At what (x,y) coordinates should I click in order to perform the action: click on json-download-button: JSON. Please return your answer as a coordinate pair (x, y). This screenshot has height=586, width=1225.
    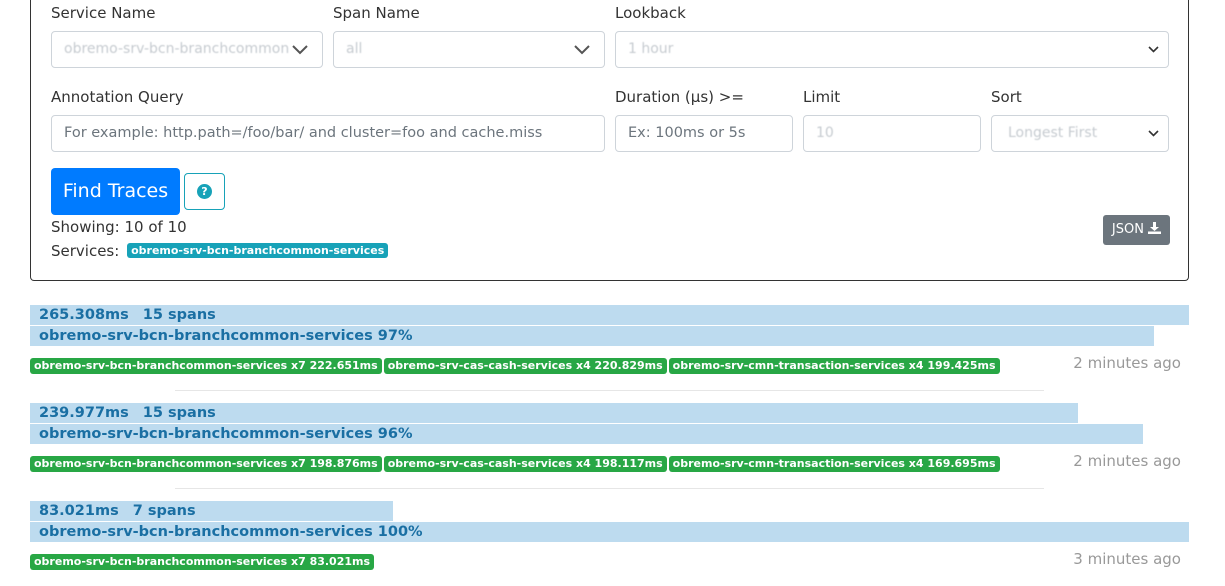
    Looking at the image, I should click on (1136, 230).